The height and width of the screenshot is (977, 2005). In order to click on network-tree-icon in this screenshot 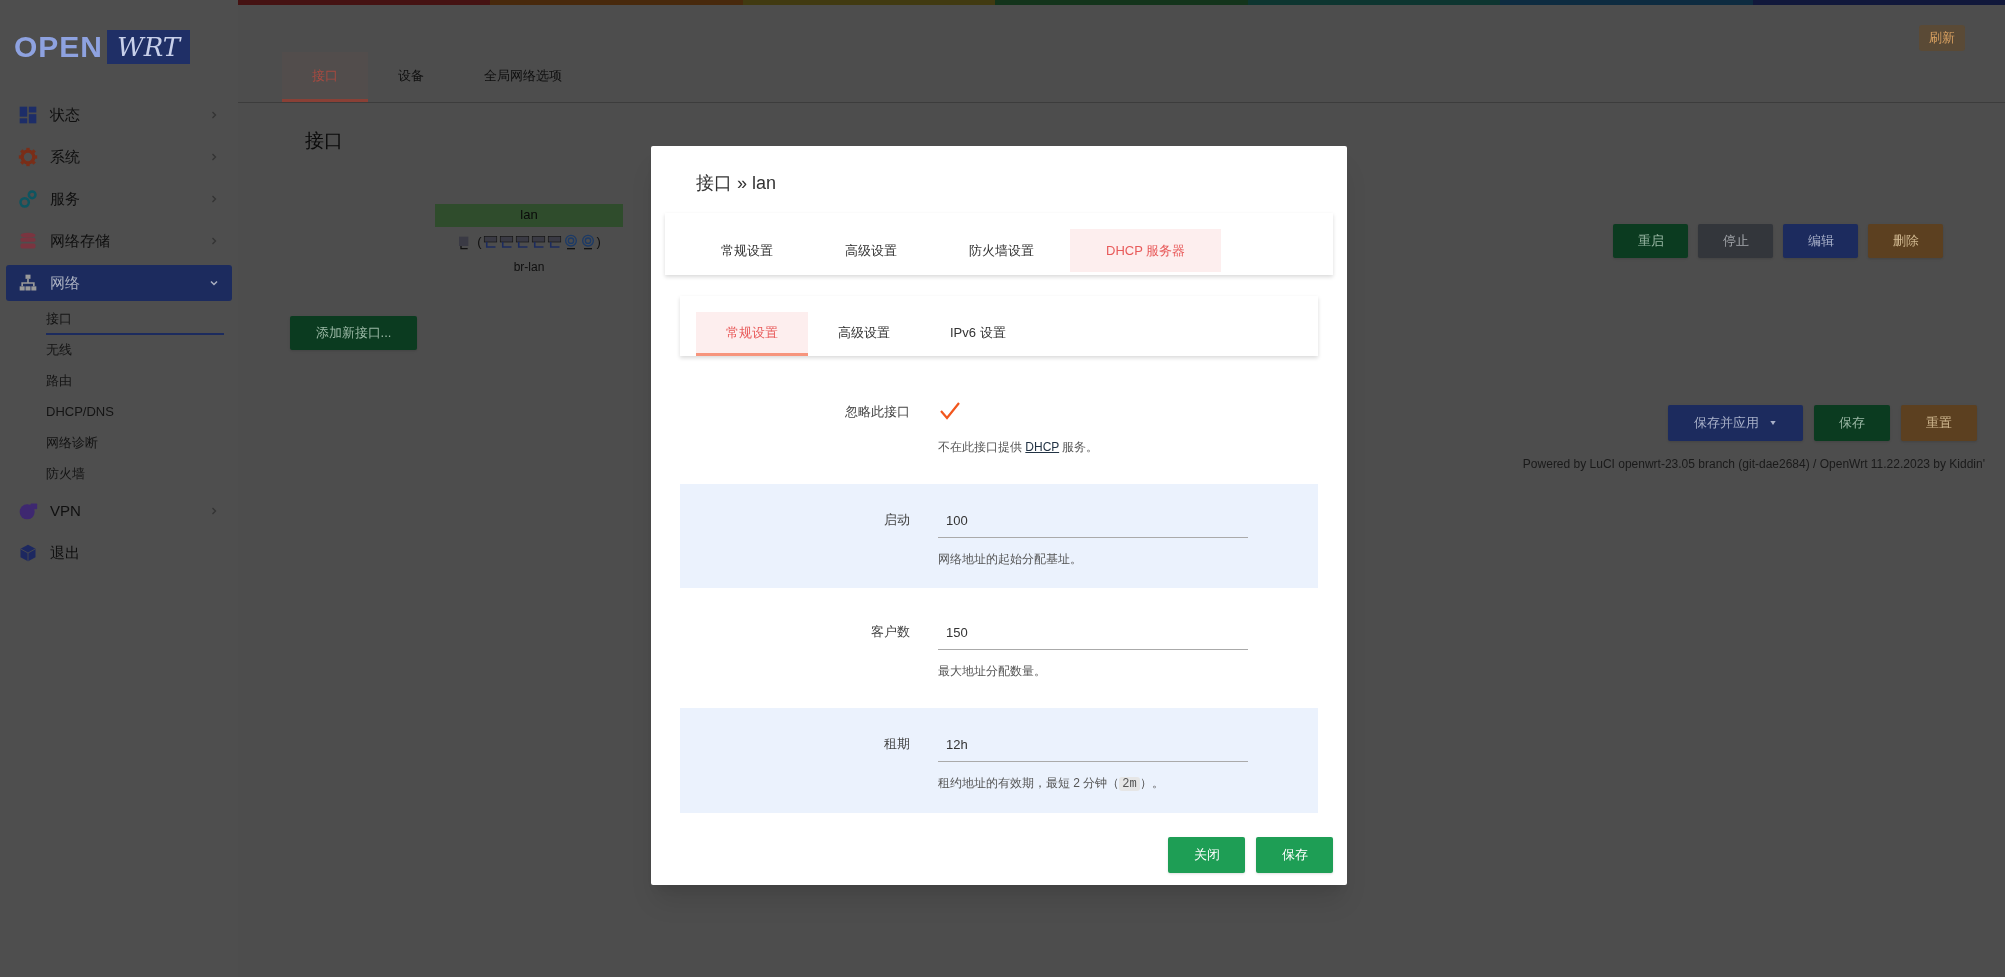, I will do `click(28, 283)`.